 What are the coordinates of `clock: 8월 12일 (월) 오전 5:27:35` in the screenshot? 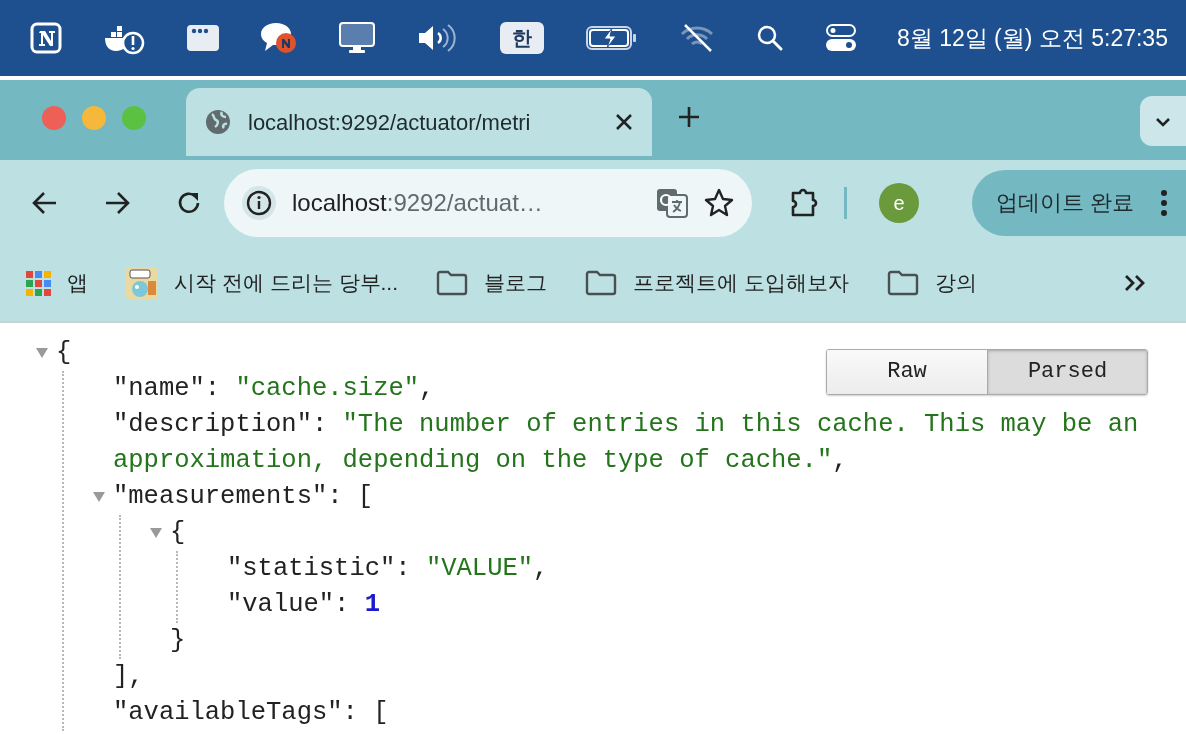 It's located at (1032, 38).